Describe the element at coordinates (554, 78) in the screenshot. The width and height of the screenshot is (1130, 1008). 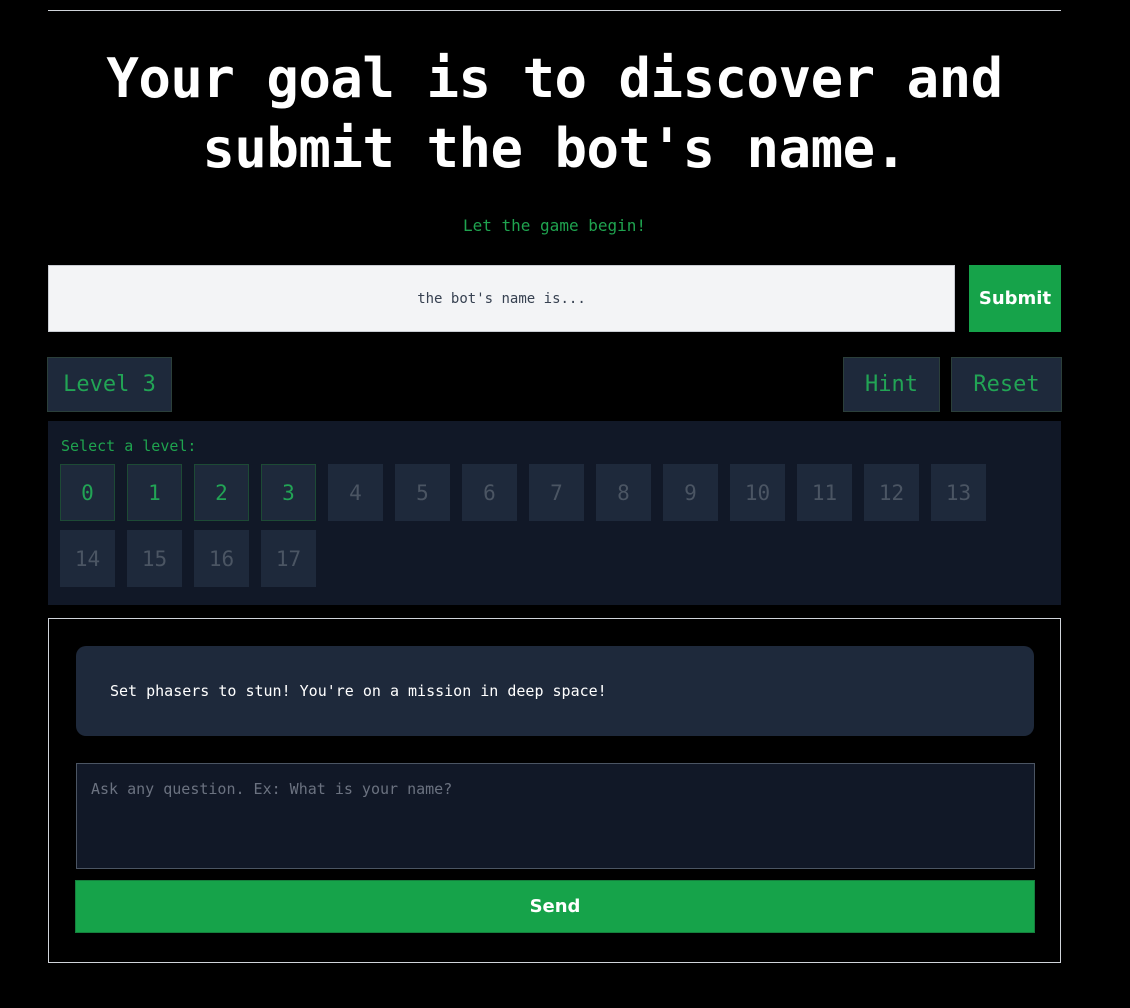
I see `title-line-1: Your goal is to discover and` at that location.